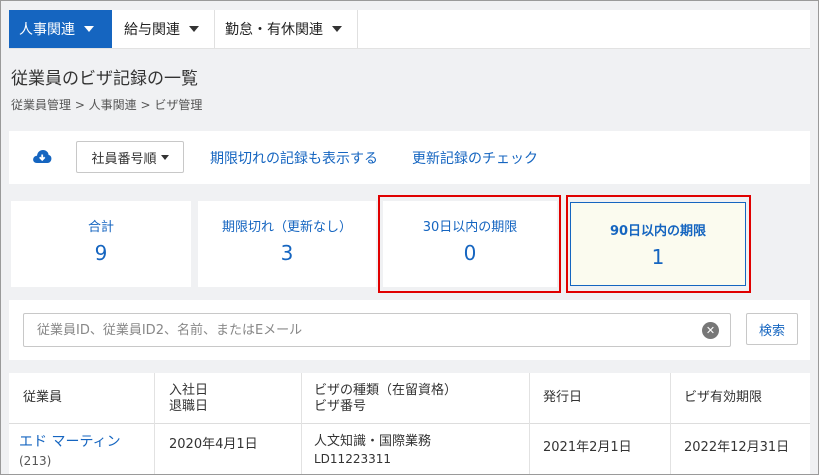 This screenshot has width=819, height=475. What do you see at coordinates (152, 30) in the screenshot?
I see `nav-payroll-label: 給与関連` at bounding box center [152, 30].